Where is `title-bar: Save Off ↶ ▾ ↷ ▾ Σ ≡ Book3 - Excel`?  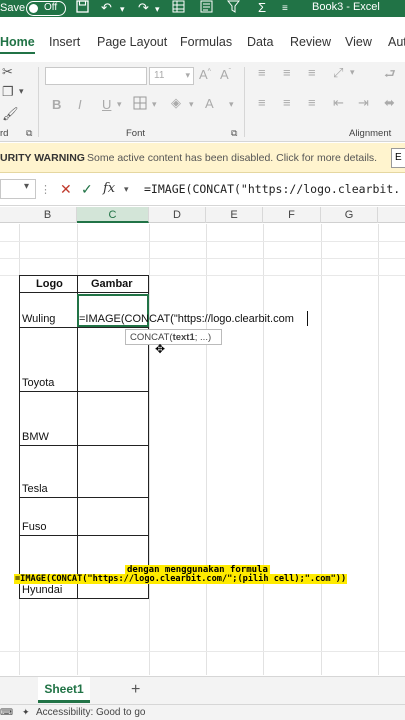
title-bar: Save Off ↶ ▾ ↷ ▾ Σ ≡ Book3 - Excel is located at coordinates (202, 8).